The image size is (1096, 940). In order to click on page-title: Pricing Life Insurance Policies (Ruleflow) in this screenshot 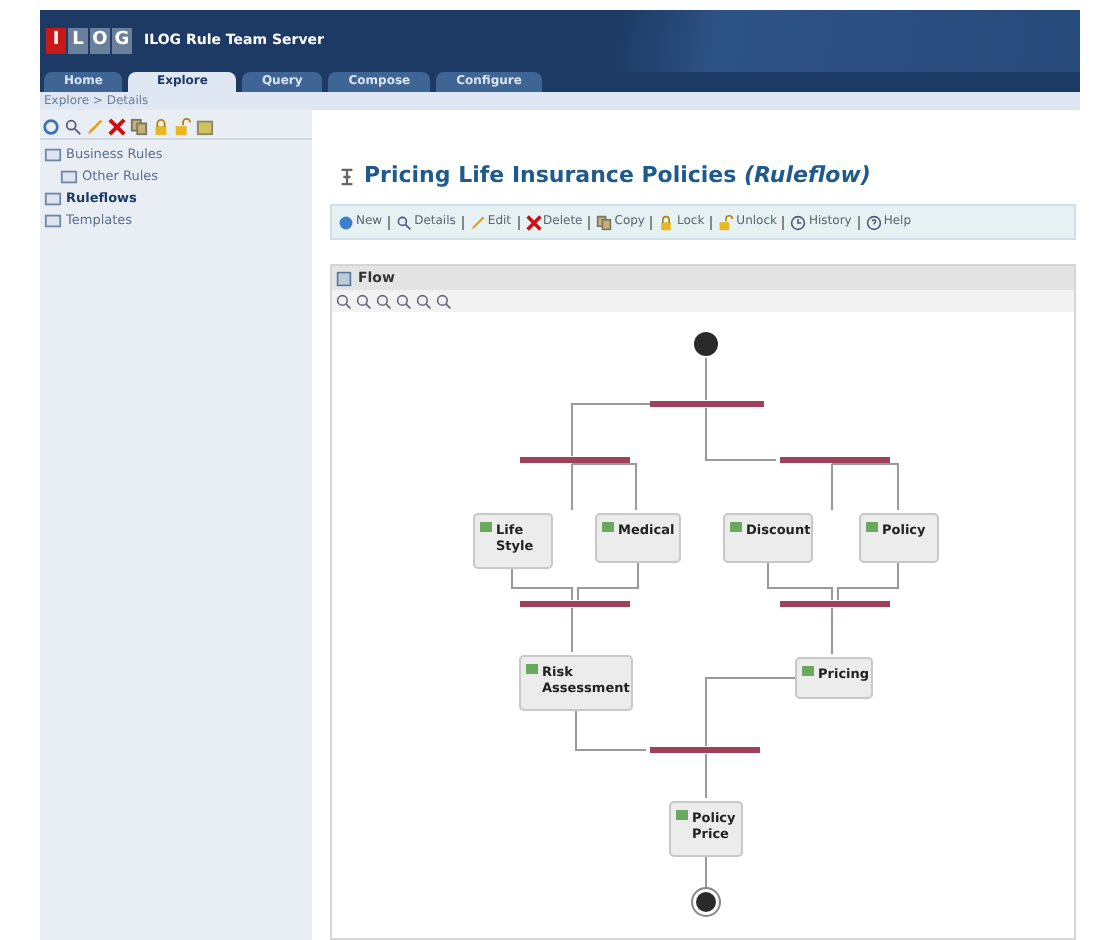, I will do `click(617, 175)`.